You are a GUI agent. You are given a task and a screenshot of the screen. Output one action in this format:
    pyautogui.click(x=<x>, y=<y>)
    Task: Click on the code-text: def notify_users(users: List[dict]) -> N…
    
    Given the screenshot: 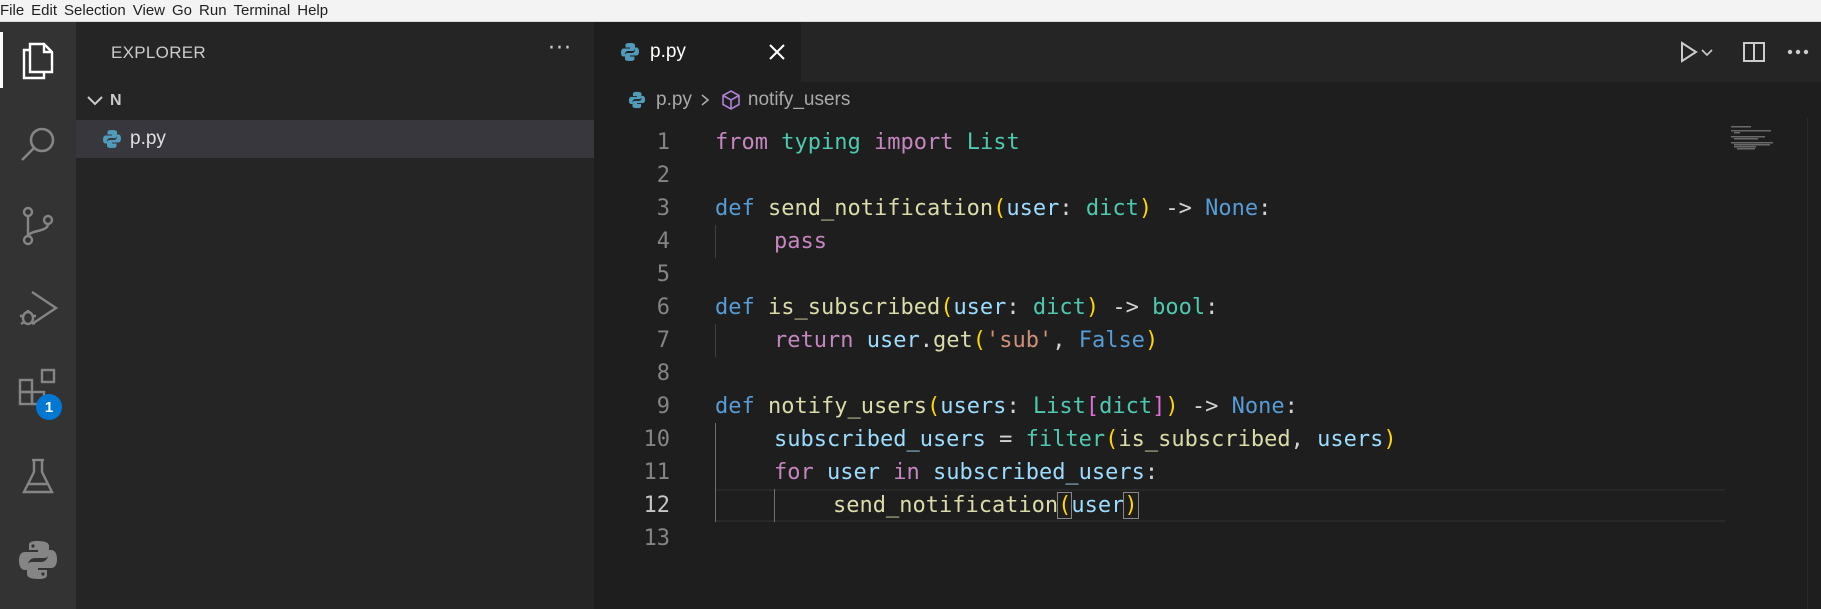 What is the action you would take?
    pyautogui.click(x=1006, y=406)
    